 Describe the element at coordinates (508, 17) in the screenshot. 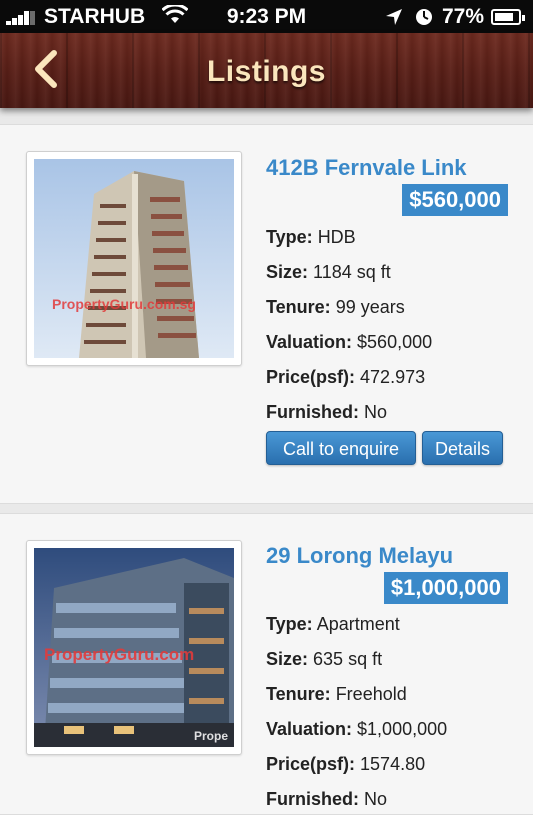

I see `battery-icon` at that location.